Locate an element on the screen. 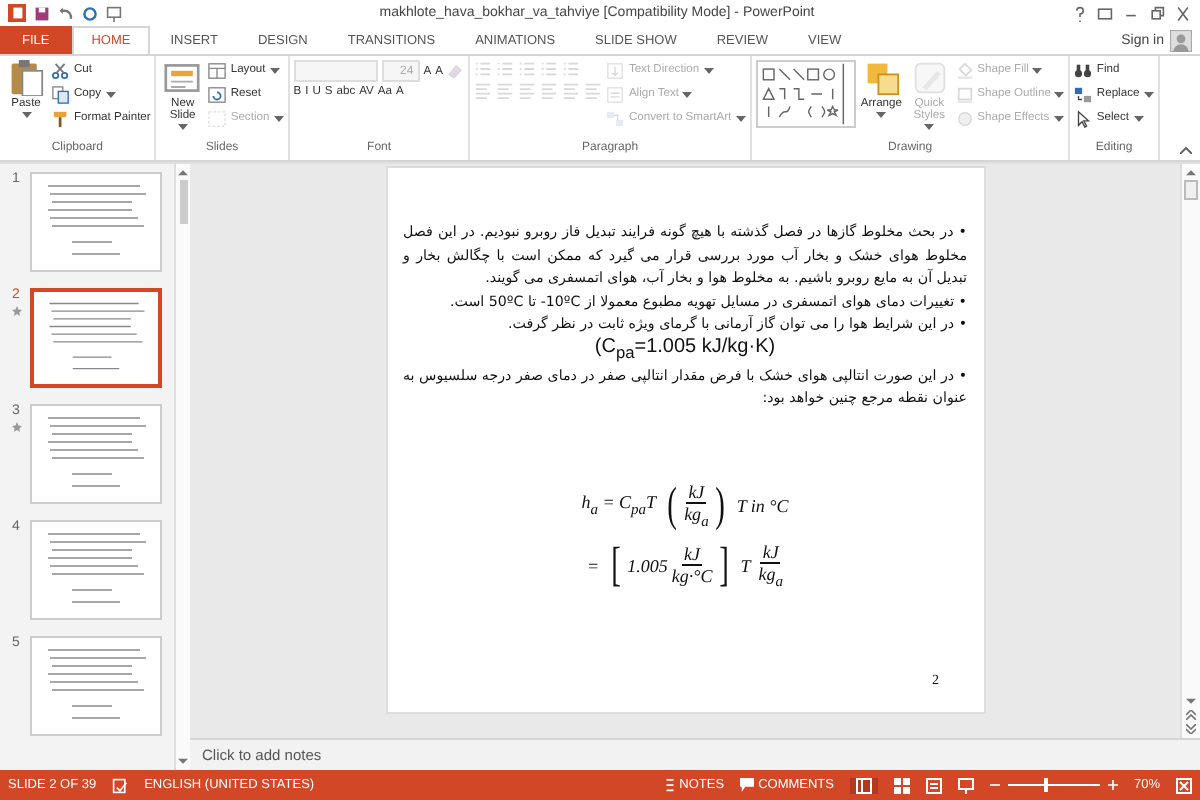  close-icon is located at coordinates (1183, 13).